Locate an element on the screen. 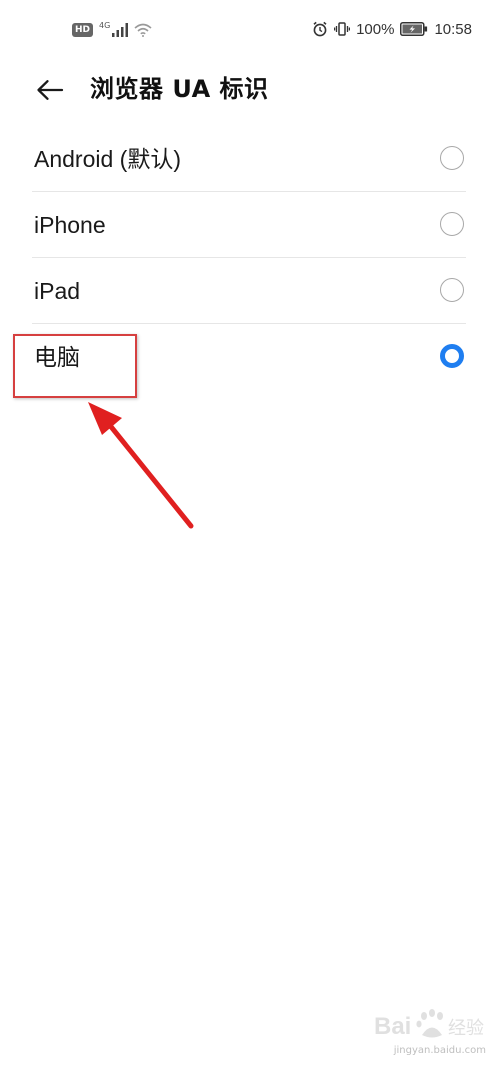 Image resolution: width=500 pixels, height=1070 pixels. radio-button-android is located at coordinates (452, 158).